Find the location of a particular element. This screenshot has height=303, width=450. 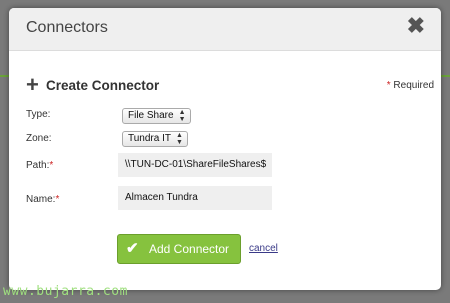

zone-select-value: Tundra IT is located at coordinates (149, 138).